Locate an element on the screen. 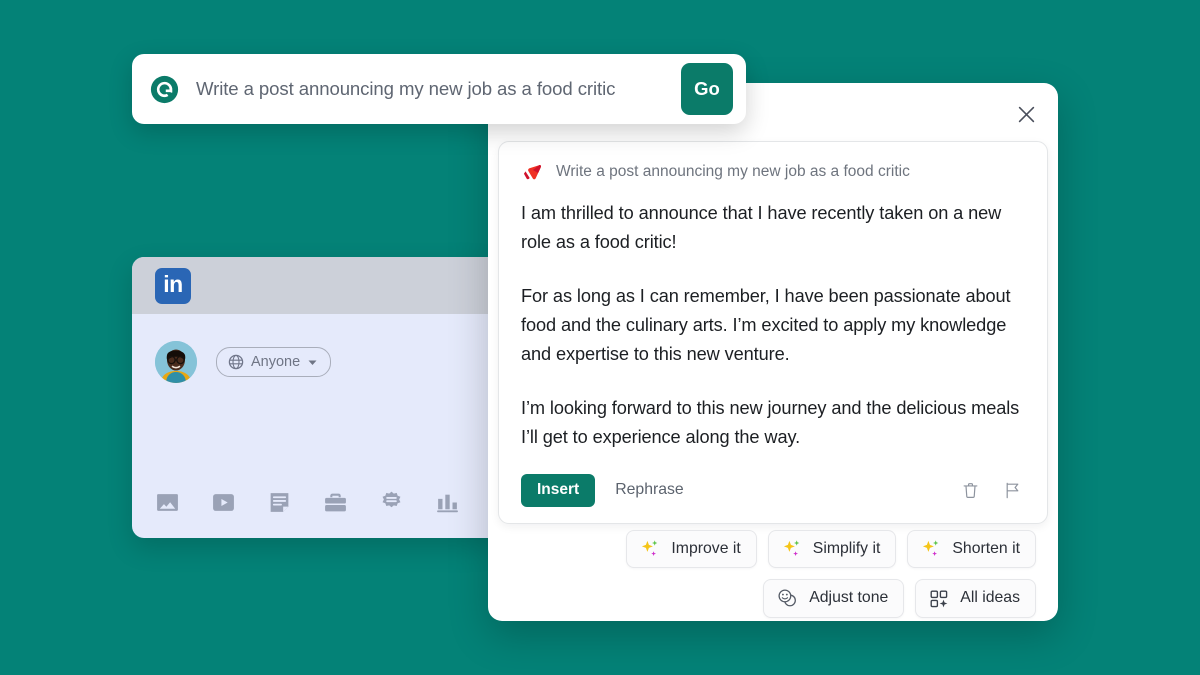 The image size is (1200, 675). linkedin-compose-header: Anyone is located at coordinates (316, 348).